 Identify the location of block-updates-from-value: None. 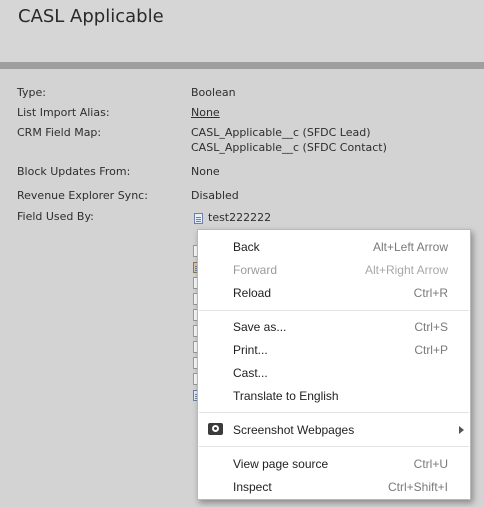
(205, 171).